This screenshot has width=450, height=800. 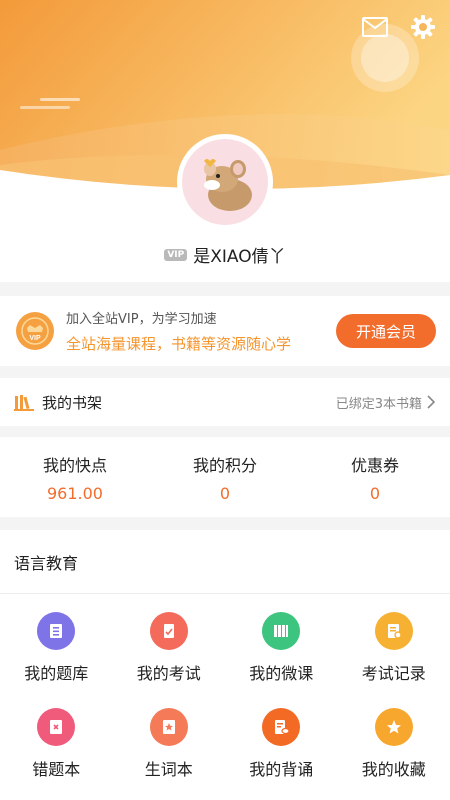 I want to click on grid-item-wrong-notebook: 错题本, so click(x=56, y=751).